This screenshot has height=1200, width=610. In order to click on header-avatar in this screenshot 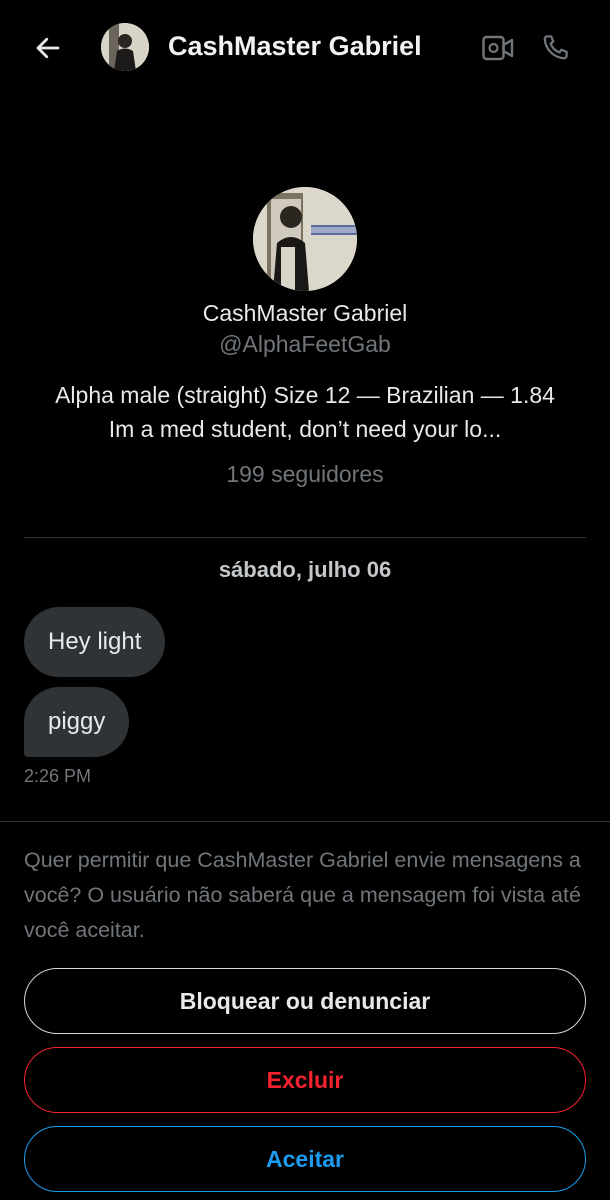, I will do `click(125, 47)`.